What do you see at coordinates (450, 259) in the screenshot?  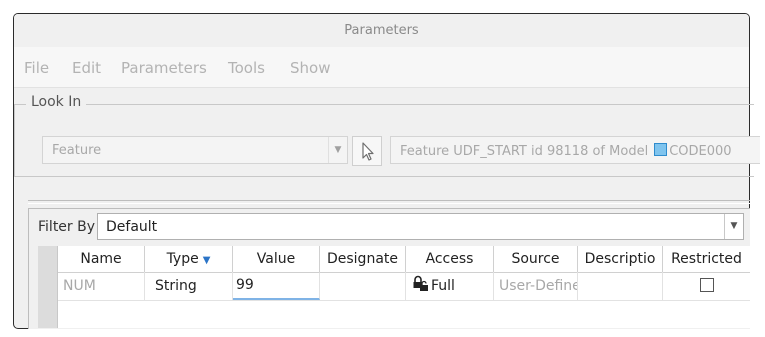 I see `header-access: Access` at bounding box center [450, 259].